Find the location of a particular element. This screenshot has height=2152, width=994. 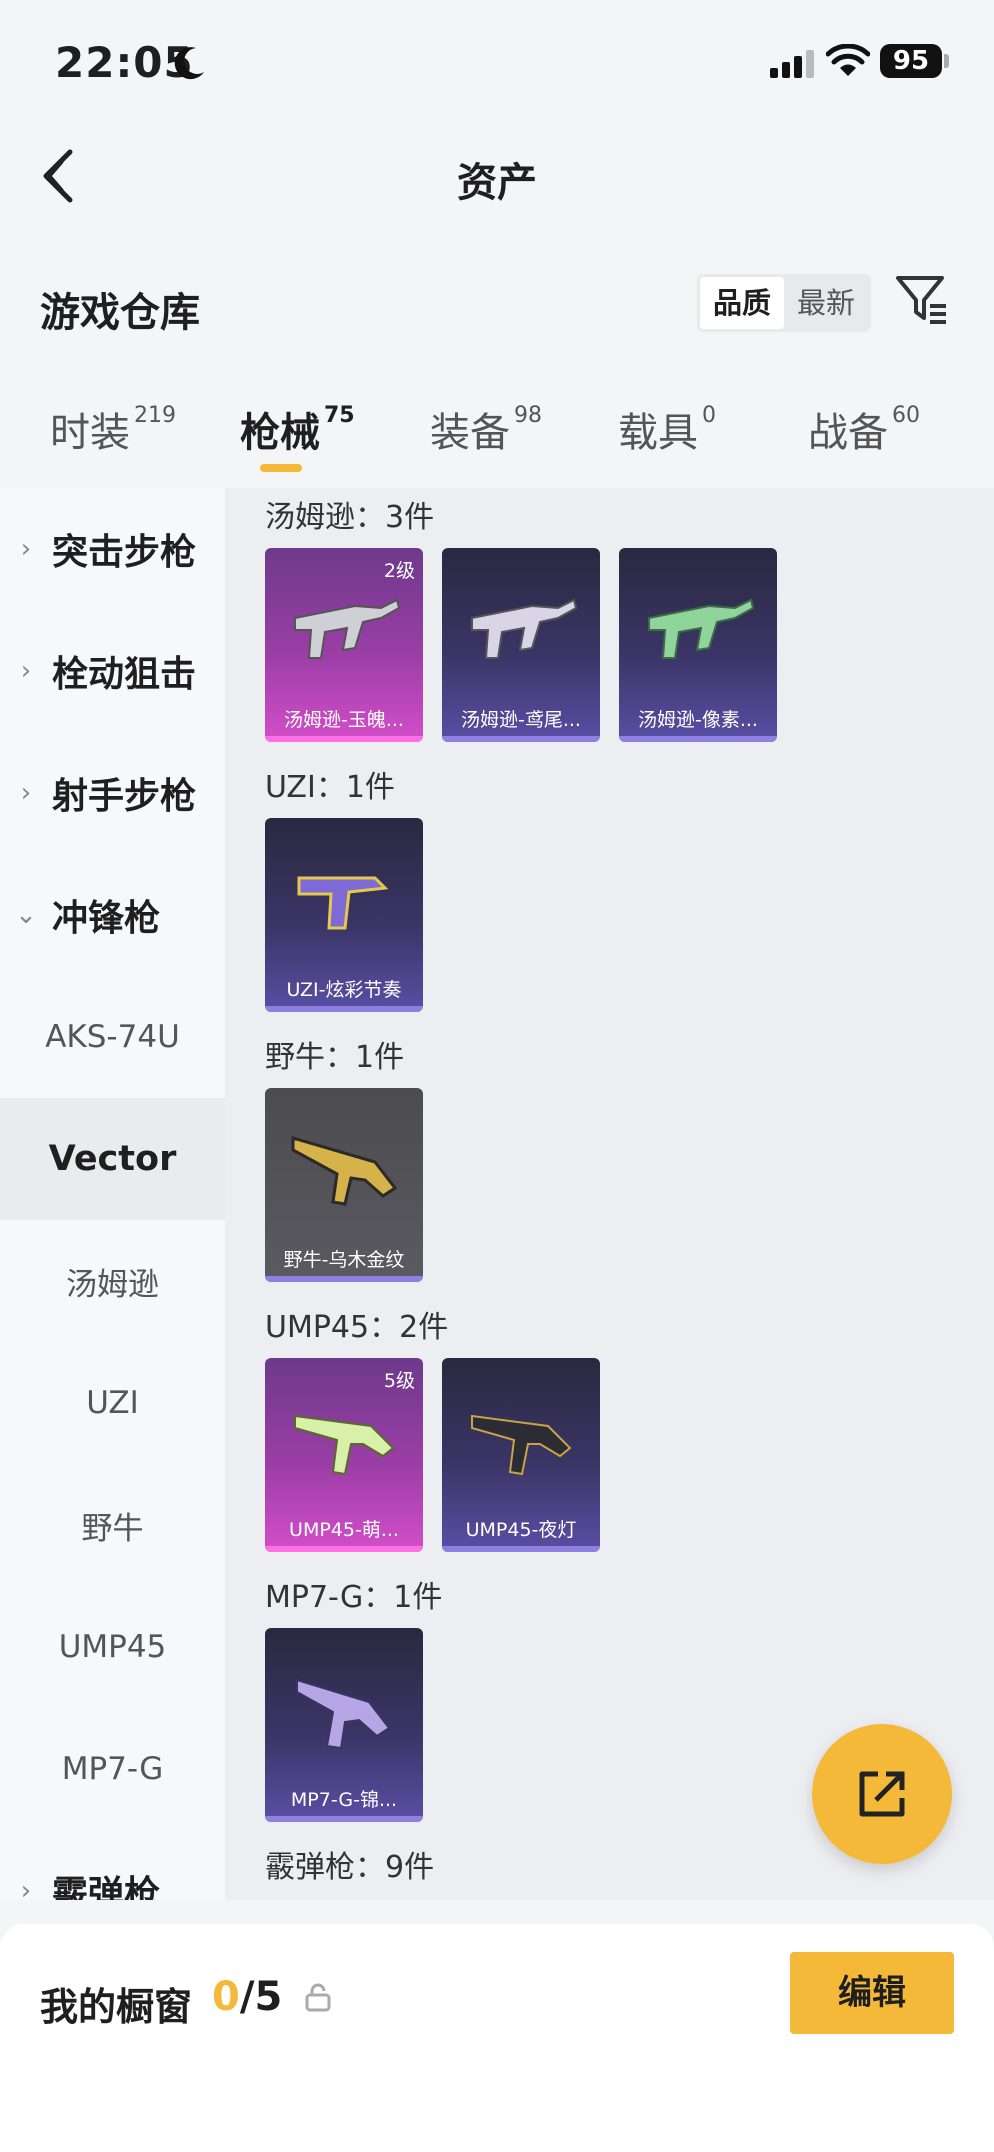

weapon-name: UZI-炫彩节奏 is located at coordinates (344, 990).